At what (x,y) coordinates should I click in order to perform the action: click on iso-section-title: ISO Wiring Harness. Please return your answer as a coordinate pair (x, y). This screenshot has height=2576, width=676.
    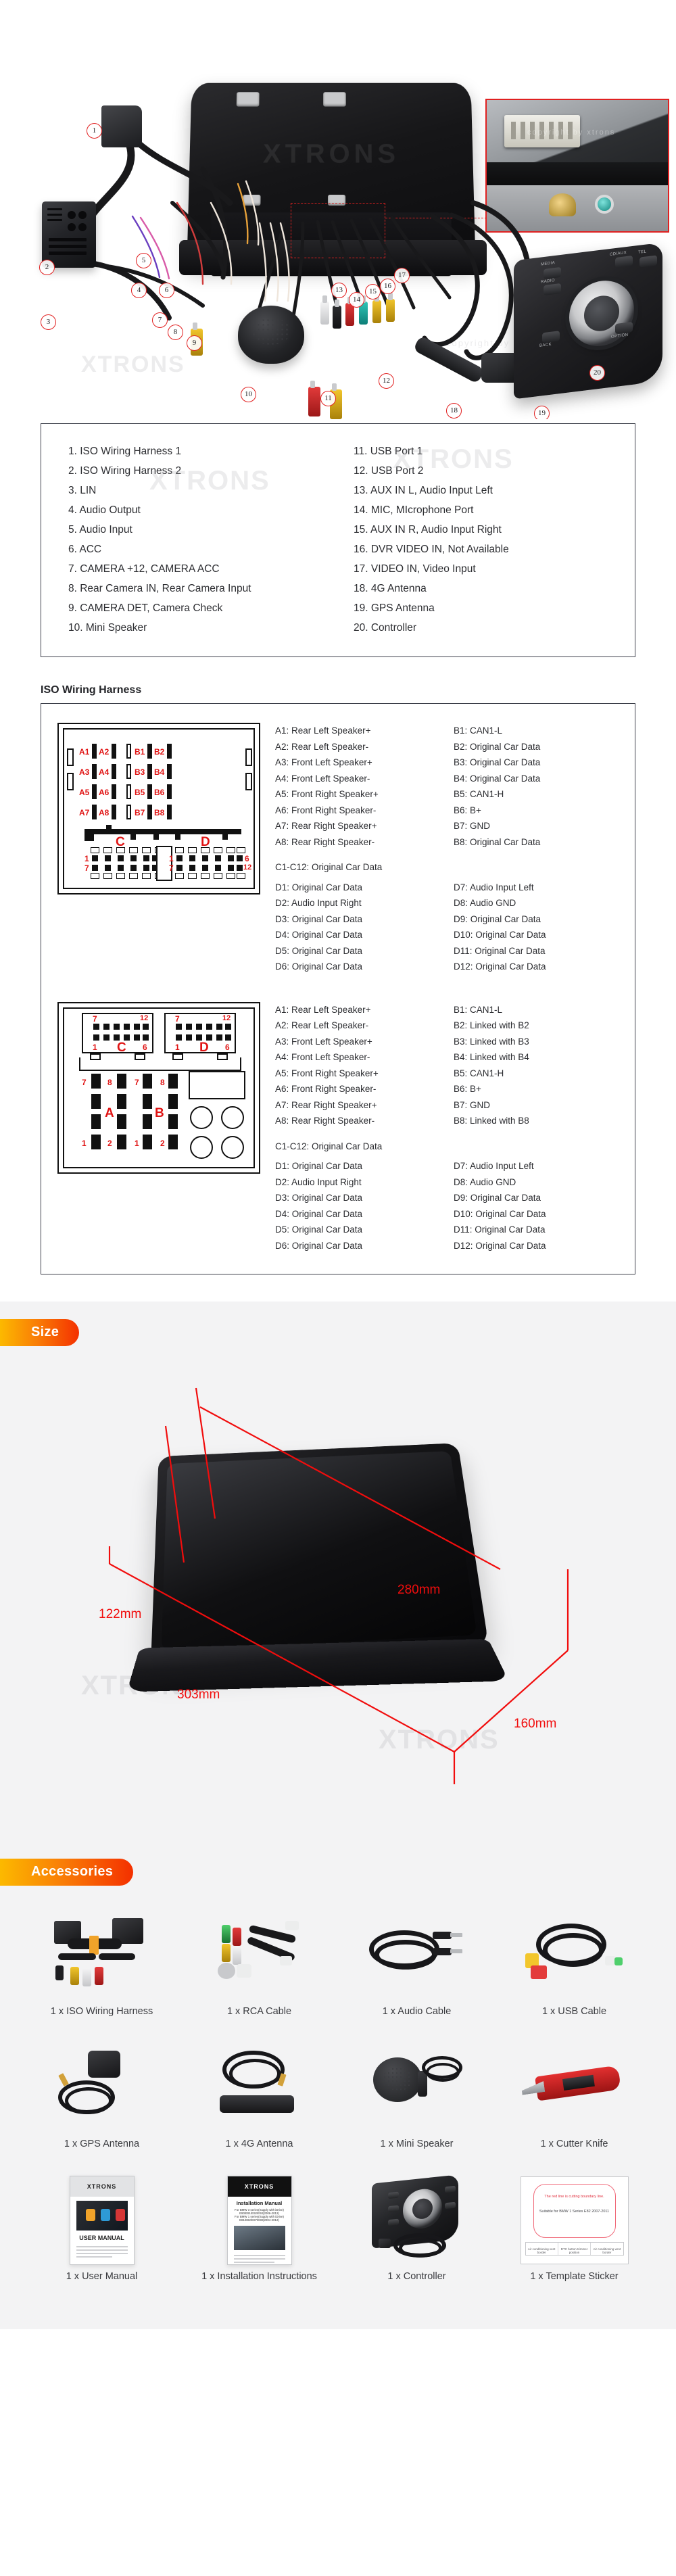
    Looking at the image, I should click on (91, 690).